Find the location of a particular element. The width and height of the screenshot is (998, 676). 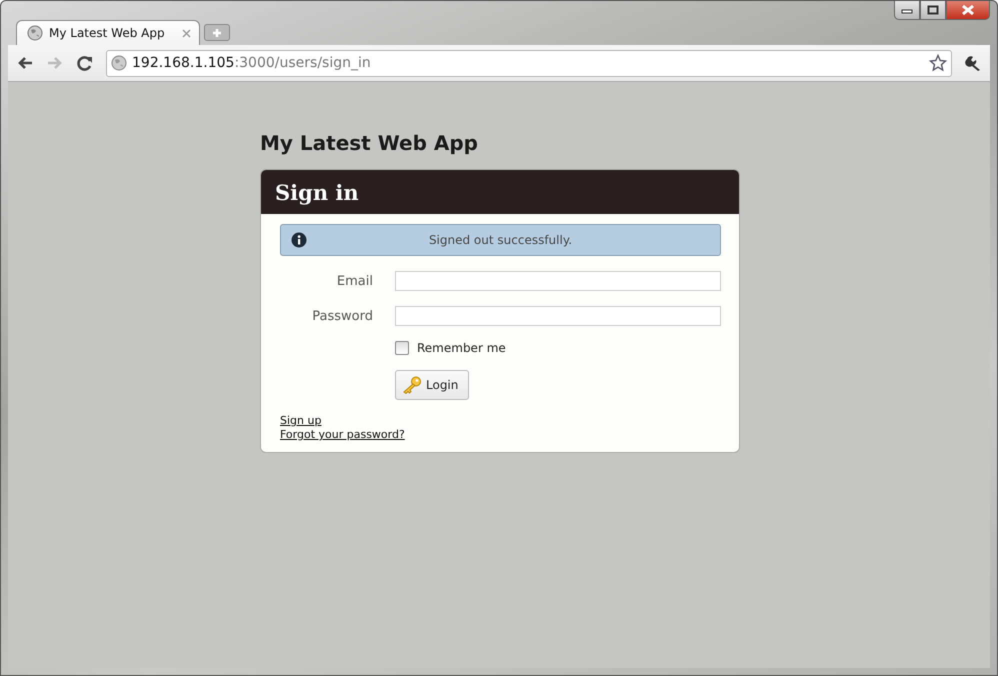

close-tab-icon is located at coordinates (186, 33).